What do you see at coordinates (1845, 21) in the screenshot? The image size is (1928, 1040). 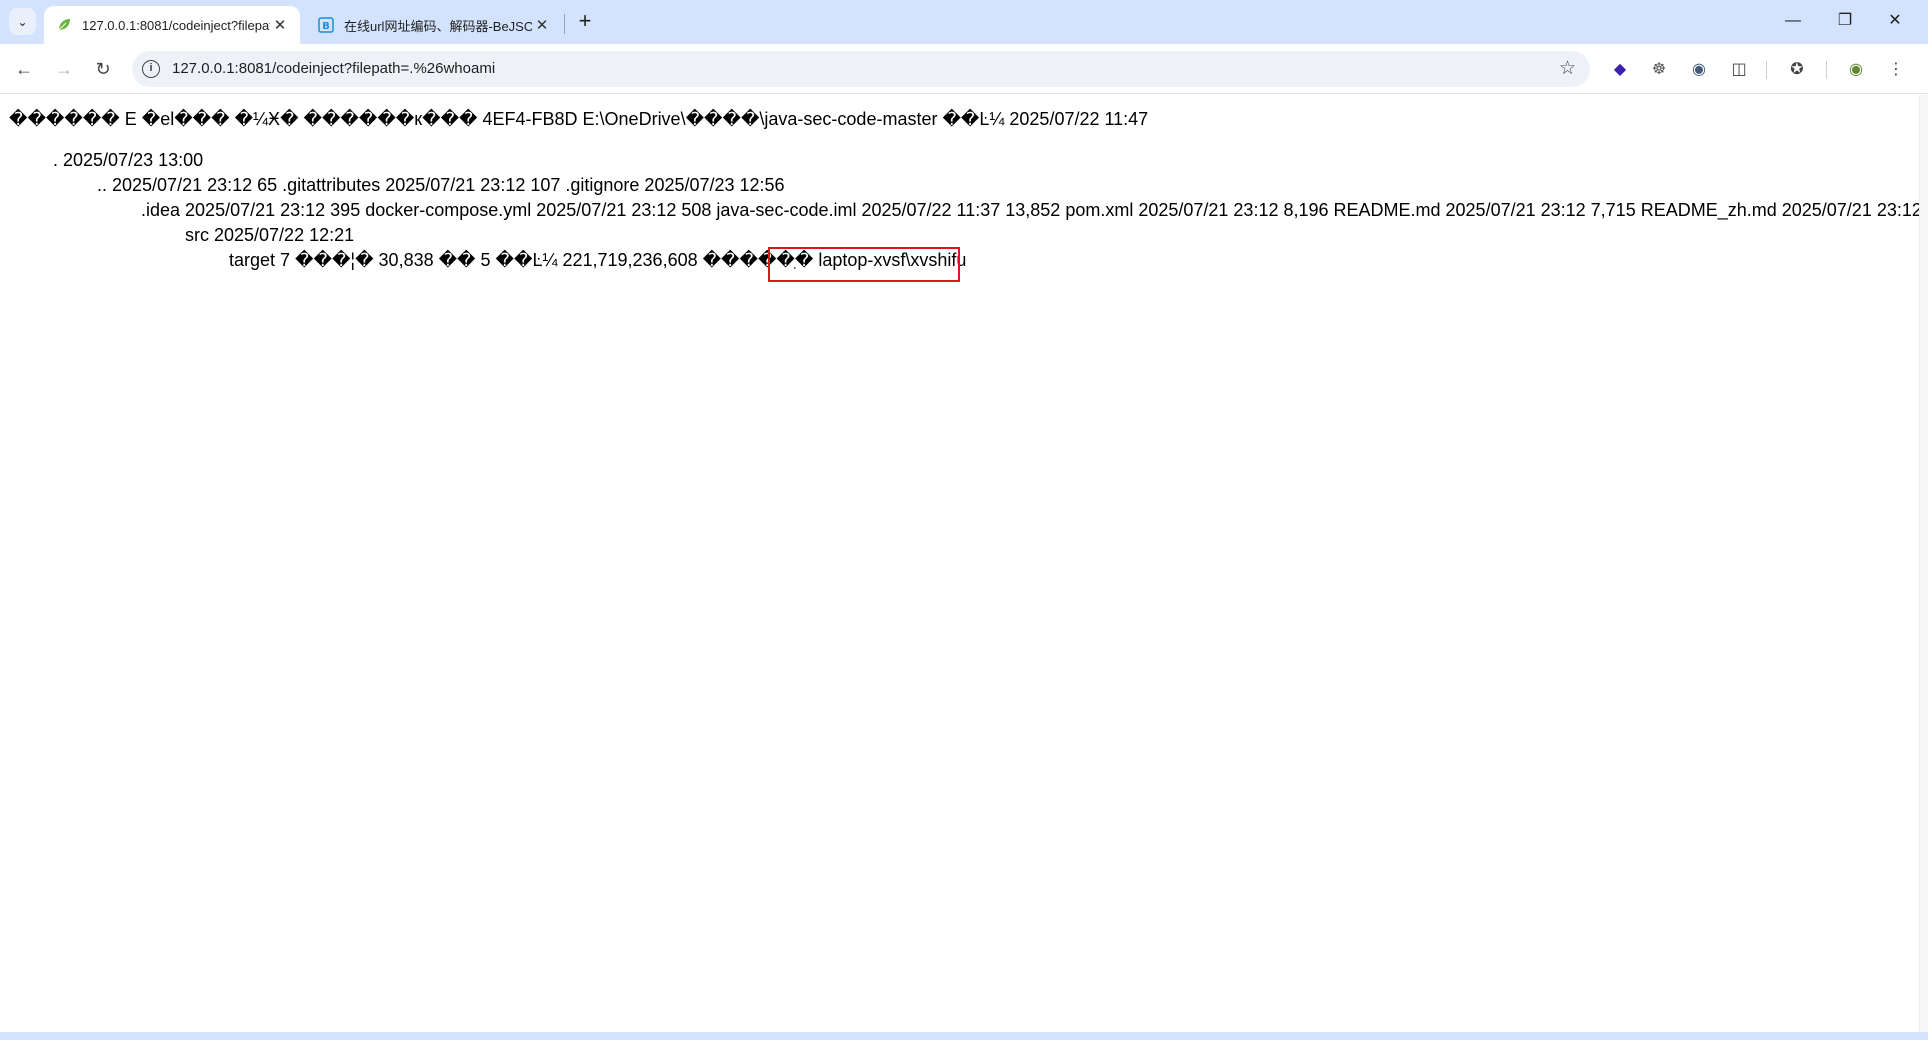 I see `restore-button: ❐` at bounding box center [1845, 21].